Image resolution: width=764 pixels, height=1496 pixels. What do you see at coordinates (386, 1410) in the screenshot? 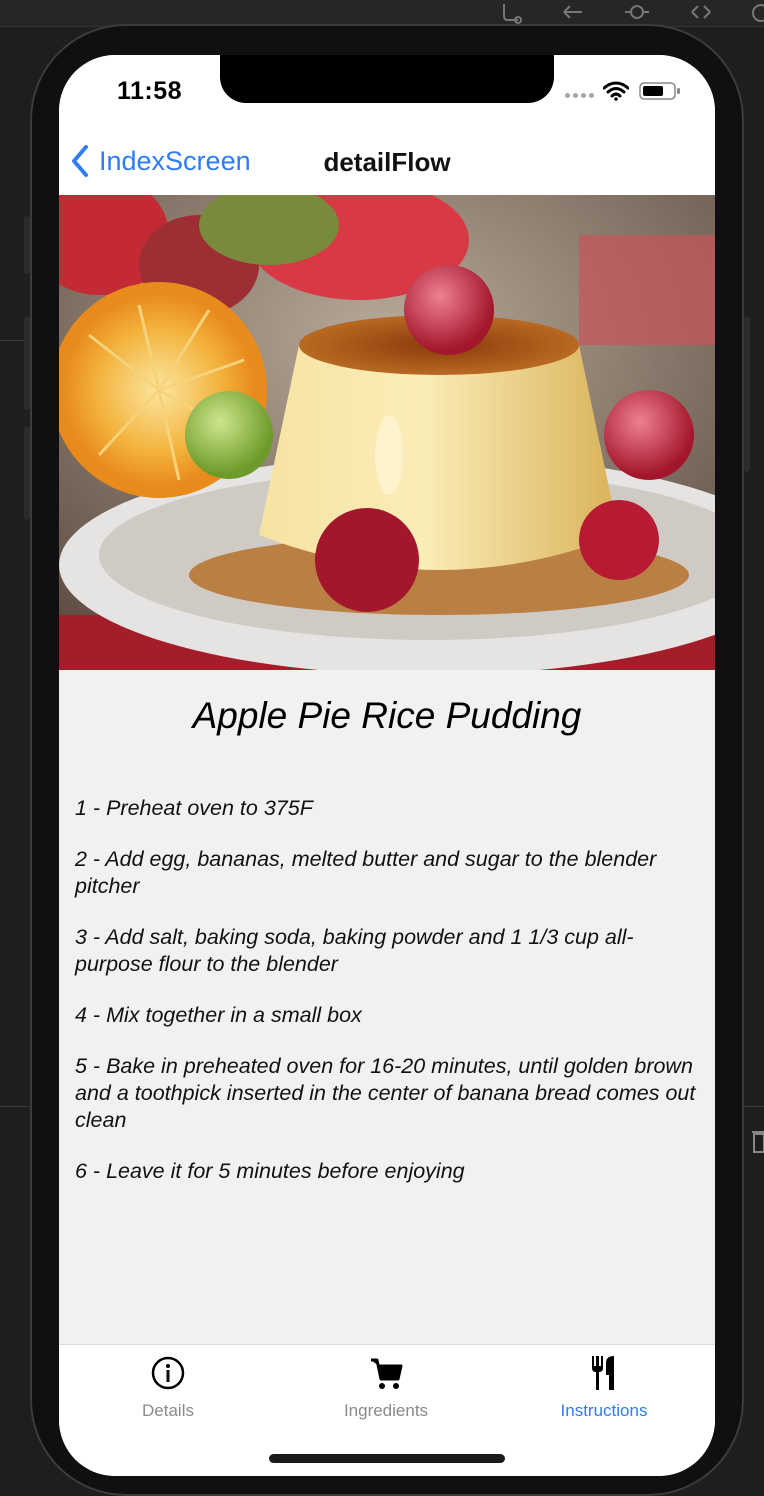
I see `tab-ingredients-label: Ingredients` at bounding box center [386, 1410].